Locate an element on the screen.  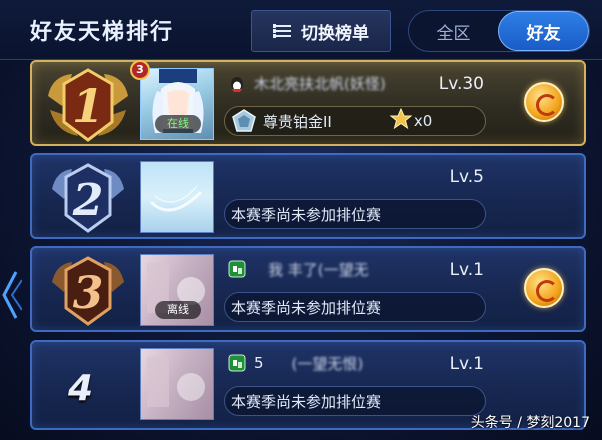
tab-all-server: 全区 is located at coordinates (453, 31).